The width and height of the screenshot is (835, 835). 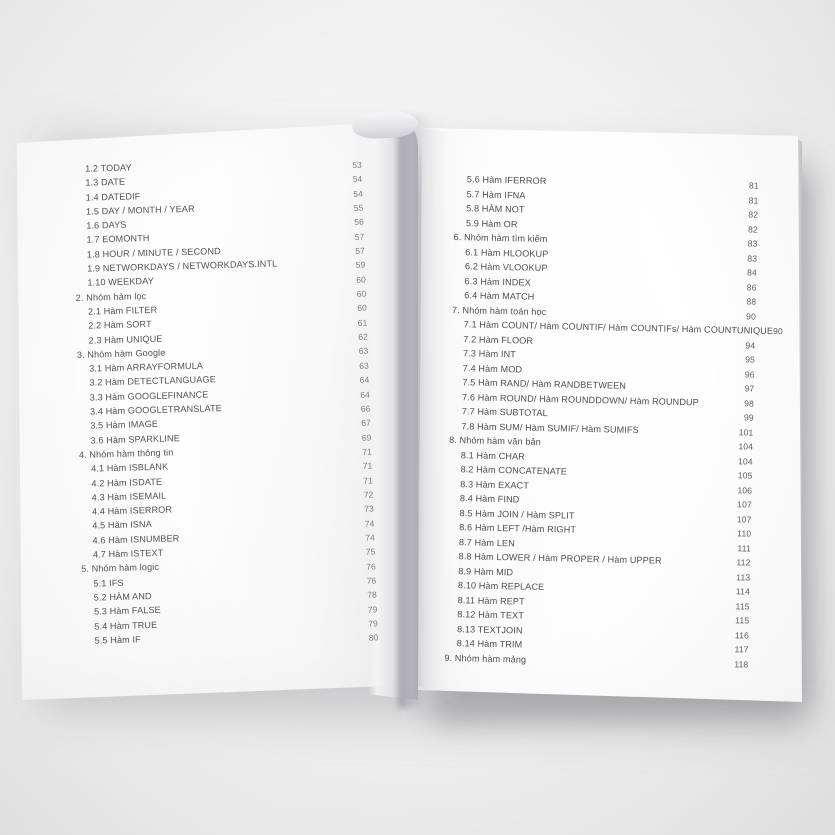 What do you see at coordinates (744, 548) in the screenshot?
I see `toc-entry-page: 111` at bounding box center [744, 548].